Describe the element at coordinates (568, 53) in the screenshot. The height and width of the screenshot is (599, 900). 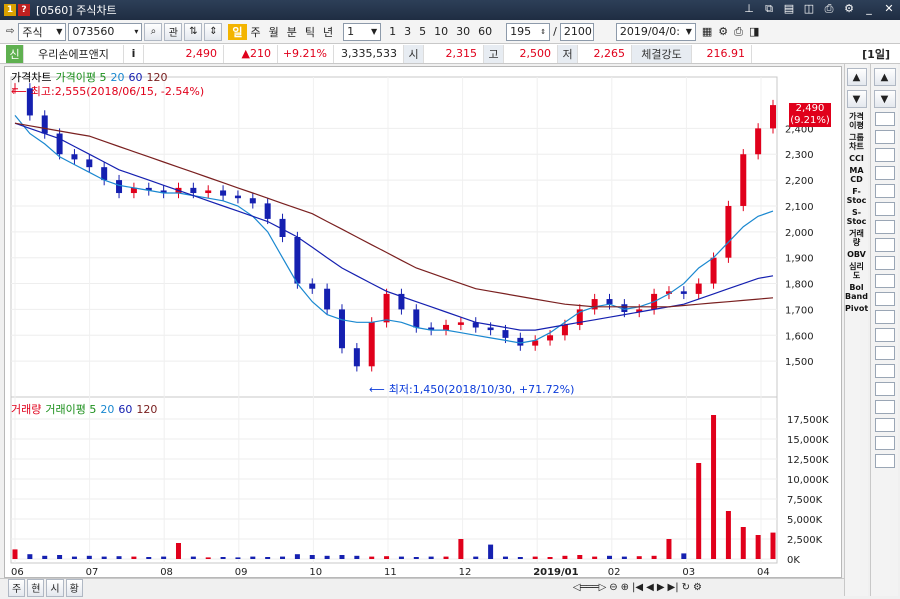
I see `low-label: 저` at that location.